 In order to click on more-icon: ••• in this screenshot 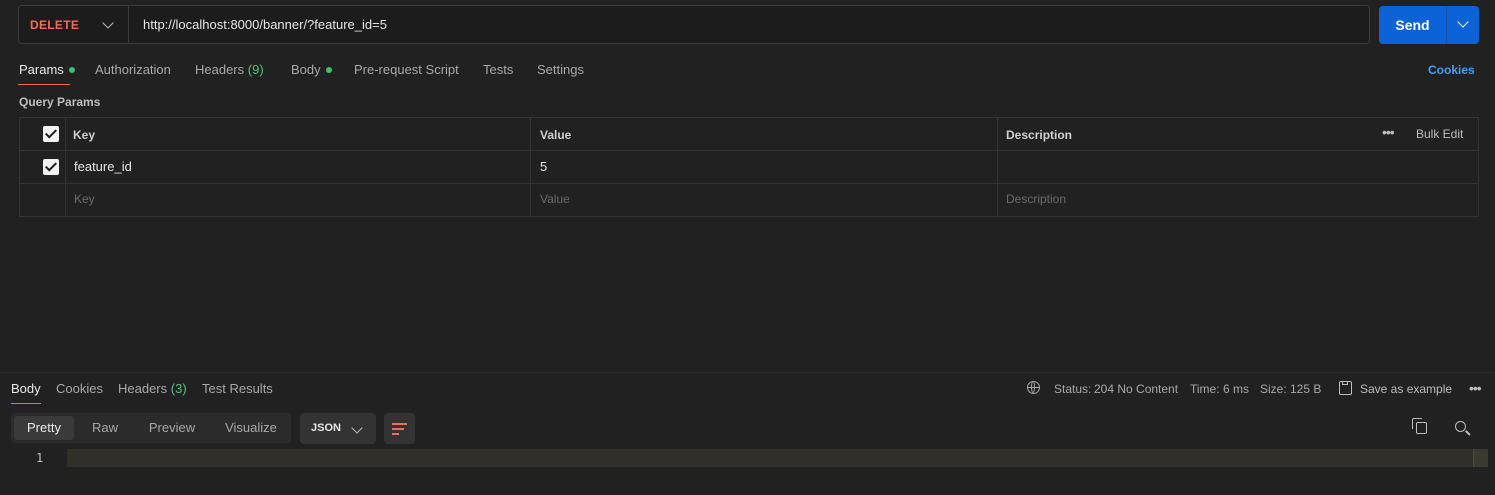, I will do `click(1475, 388)`.